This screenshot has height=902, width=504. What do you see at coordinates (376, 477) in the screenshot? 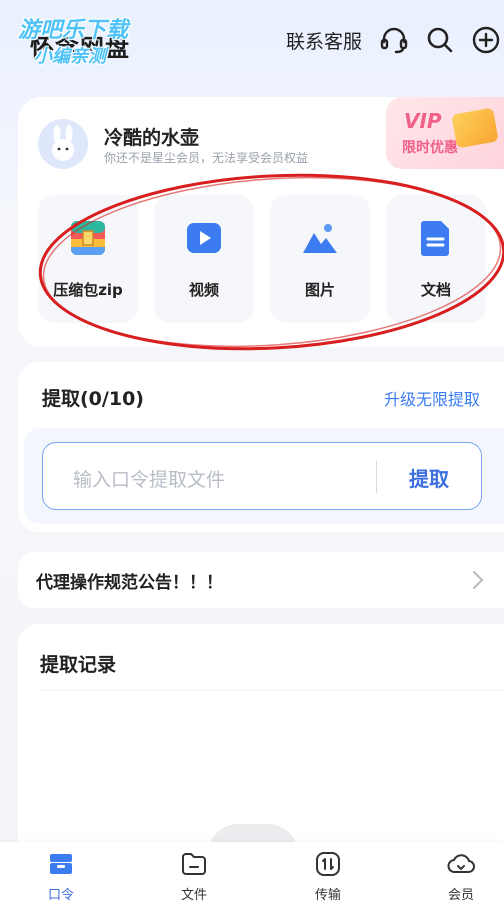
I see `input-divider` at bounding box center [376, 477].